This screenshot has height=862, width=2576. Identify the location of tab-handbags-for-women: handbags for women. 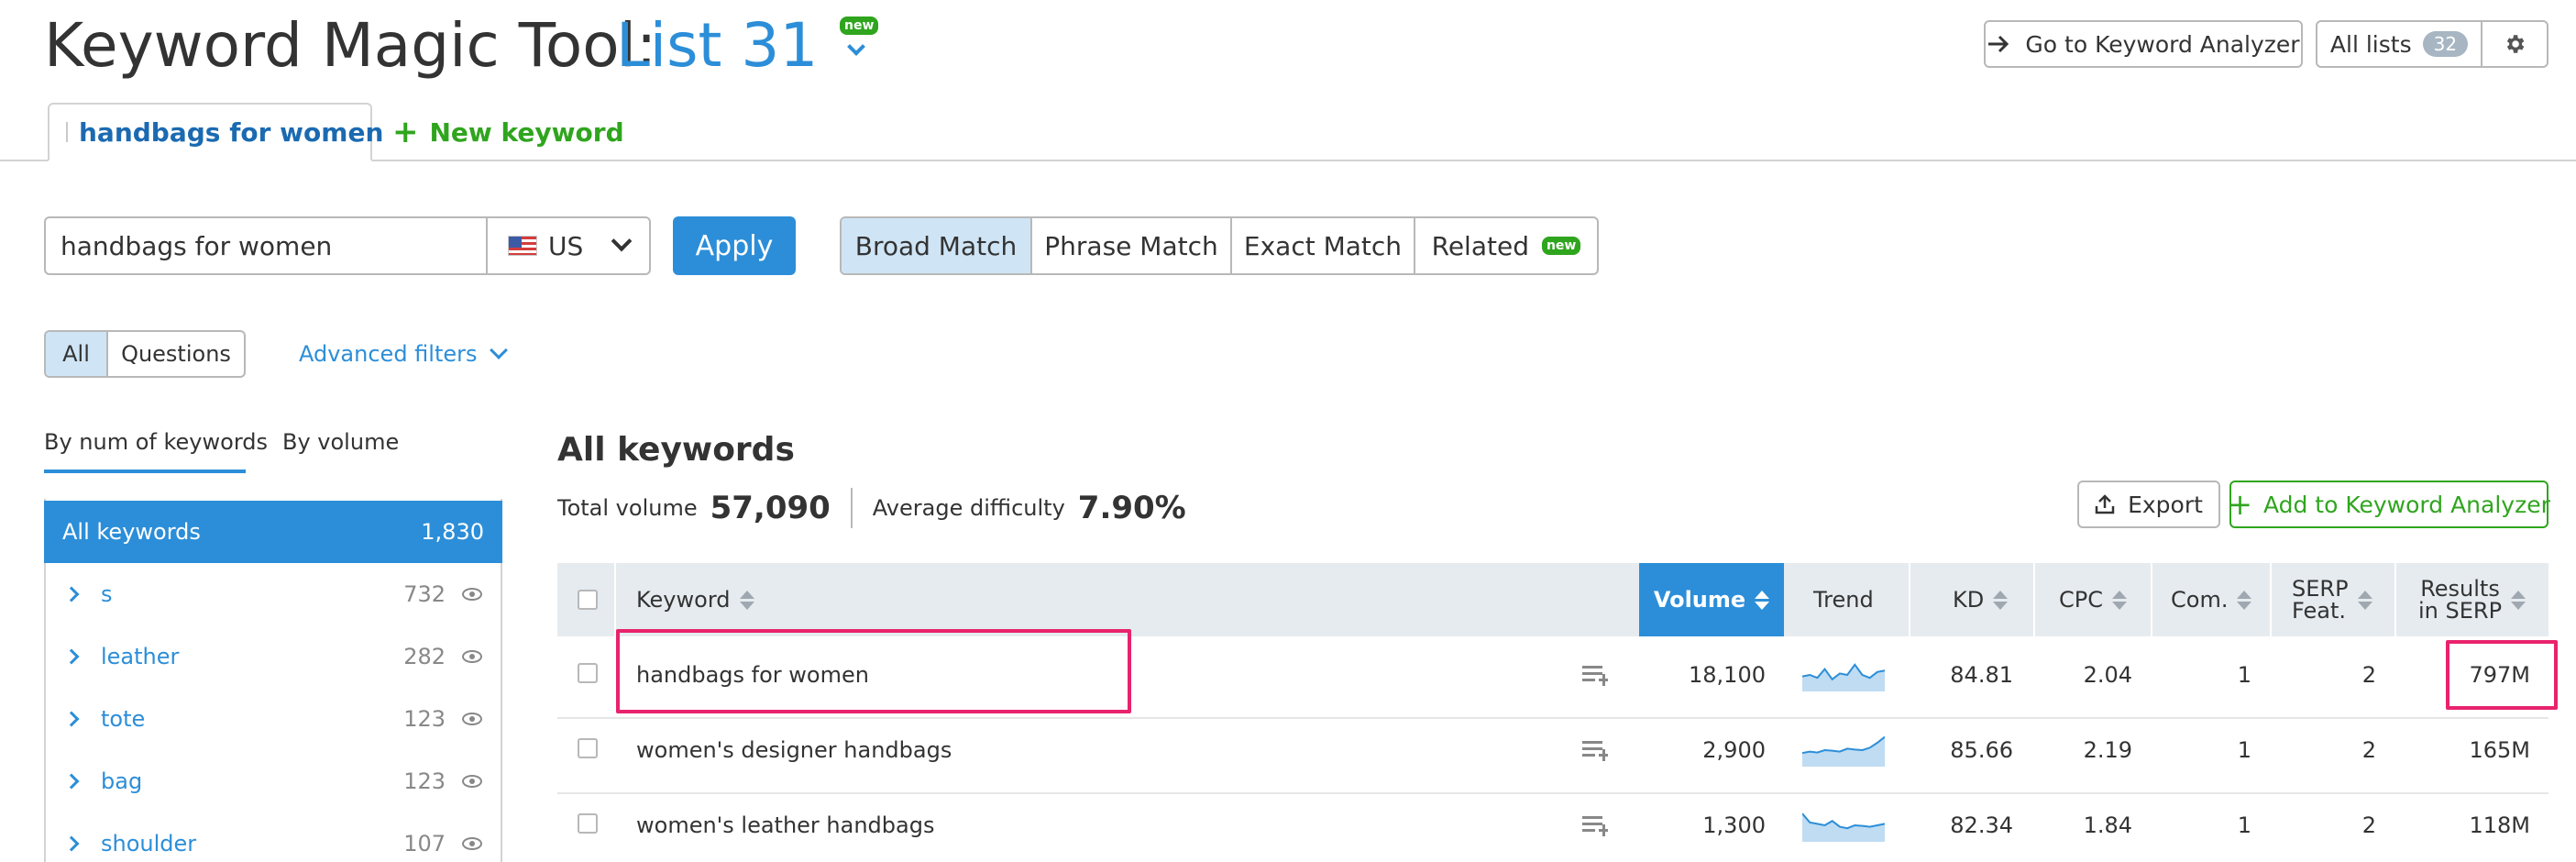
(216, 132).